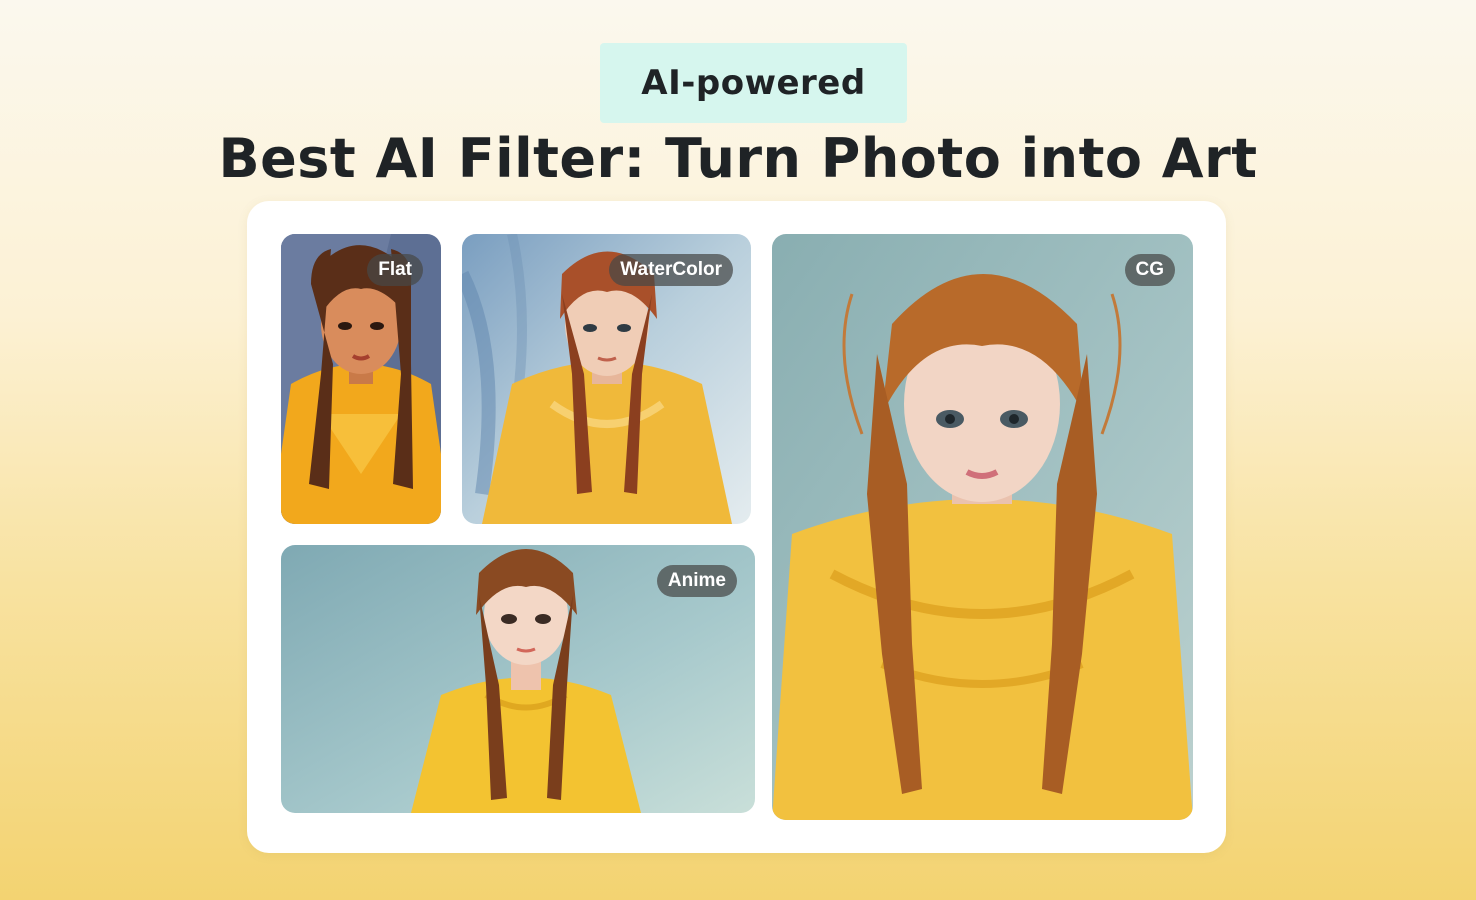 The height and width of the screenshot is (900, 1476). What do you see at coordinates (361, 379) in the screenshot?
I see `flat-style-image: Flat` at bounding box center [361, 379].